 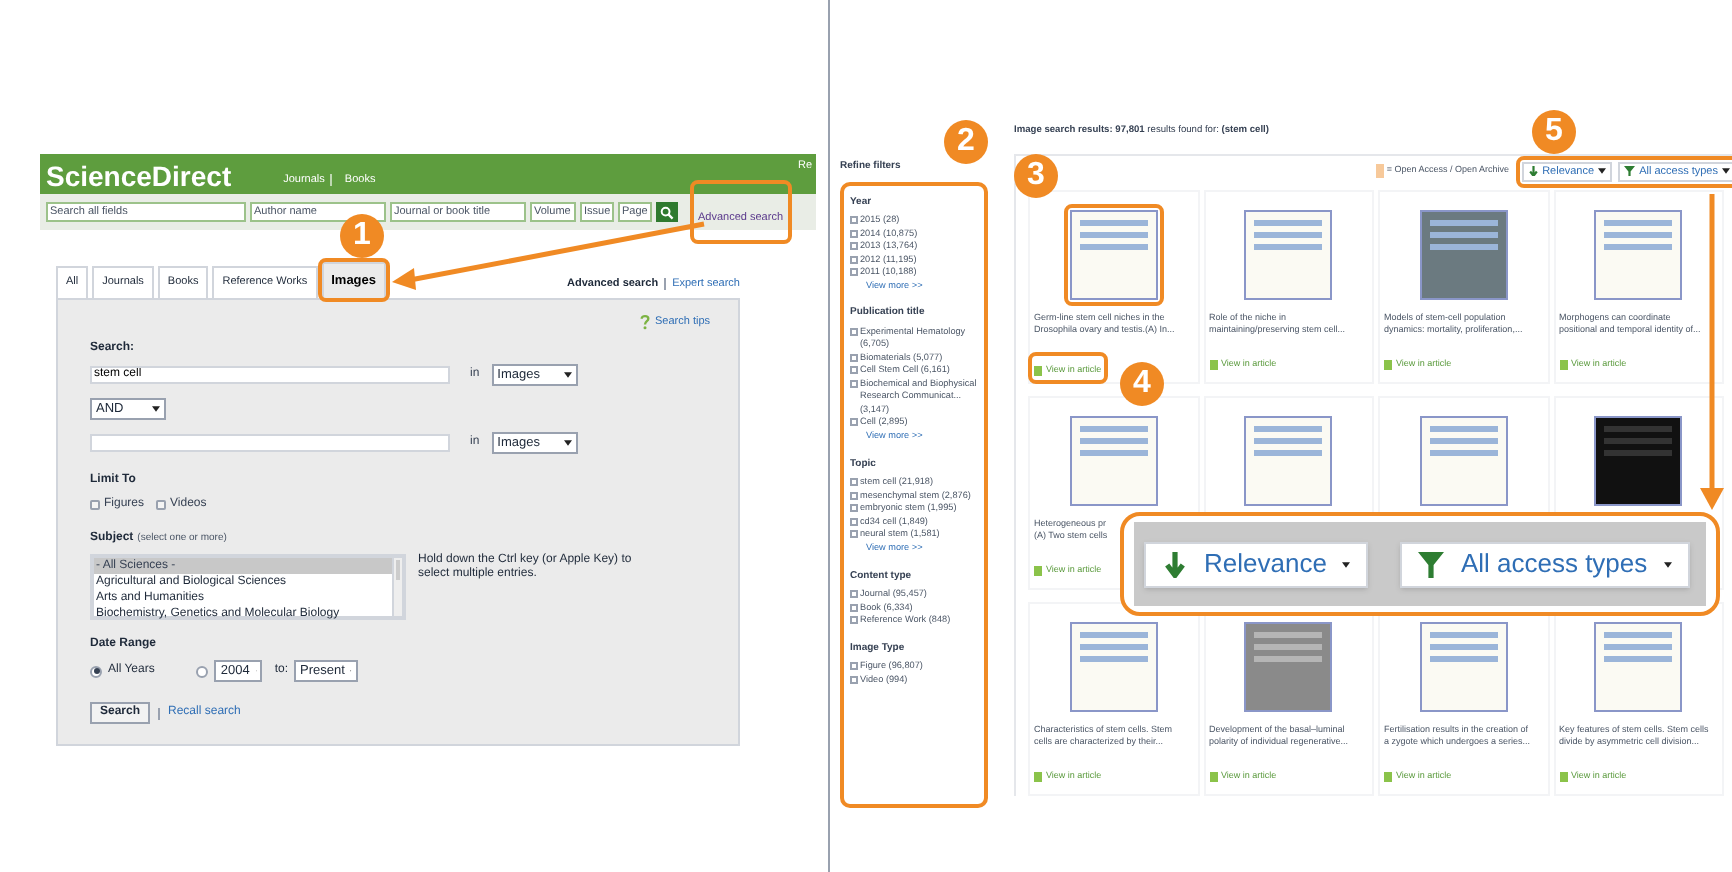 What do you see at coordinates (1256, 564) in the screenshot?
I see `sort-dropdown: Relevance` at bounding box center [1256, 564].